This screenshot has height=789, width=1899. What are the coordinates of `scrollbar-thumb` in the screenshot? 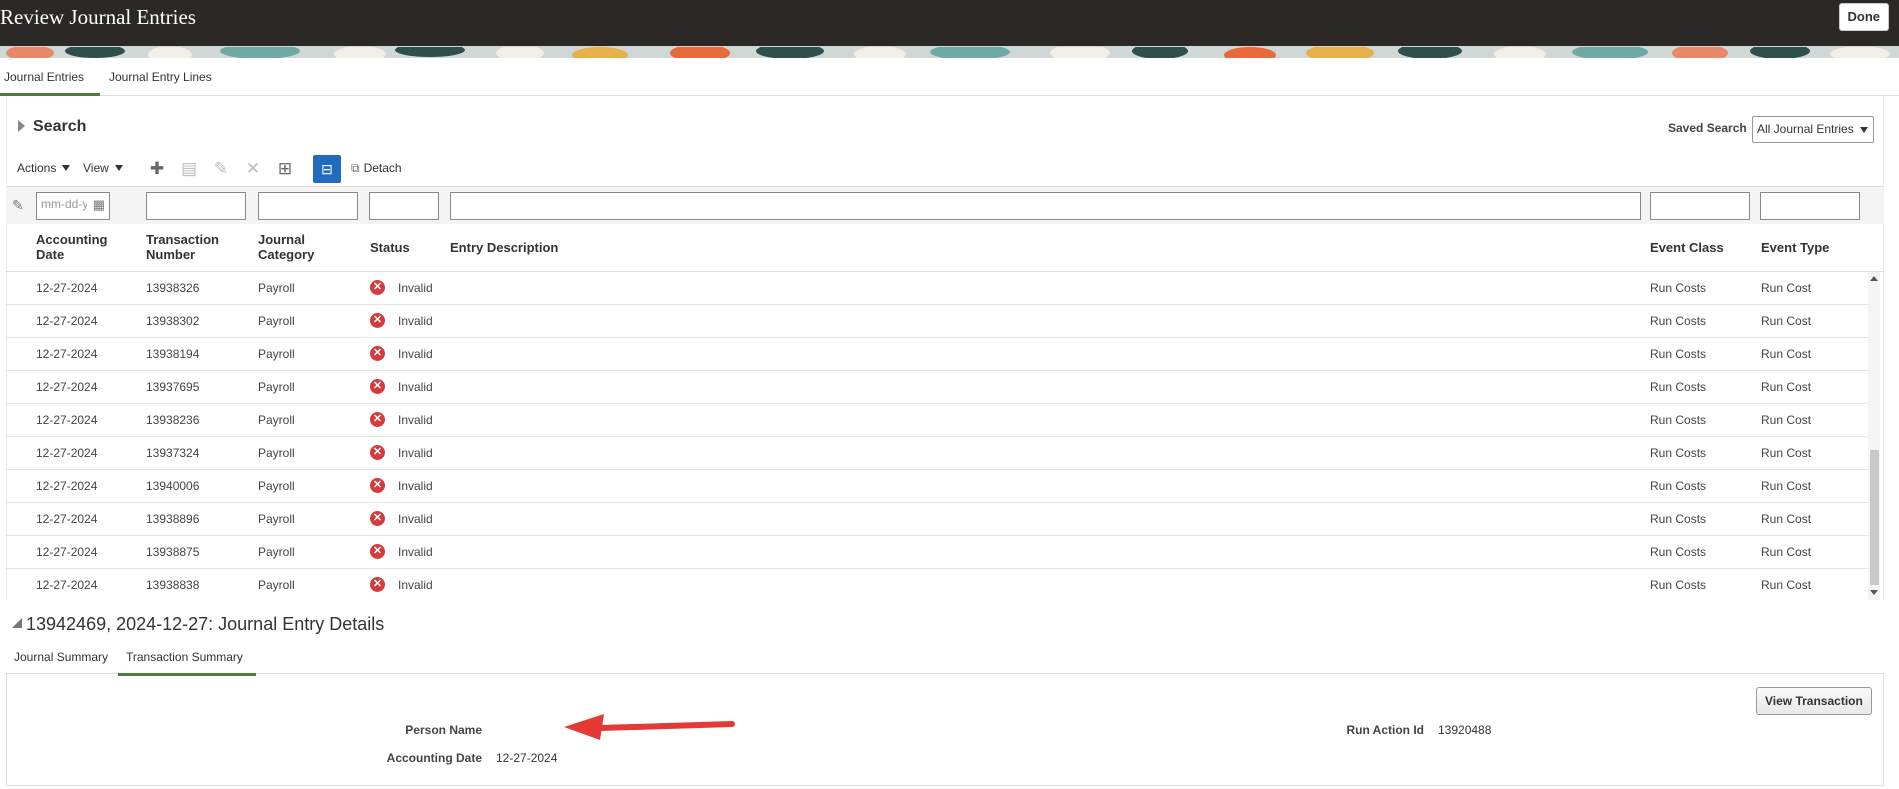 It's located at (1874, 517).